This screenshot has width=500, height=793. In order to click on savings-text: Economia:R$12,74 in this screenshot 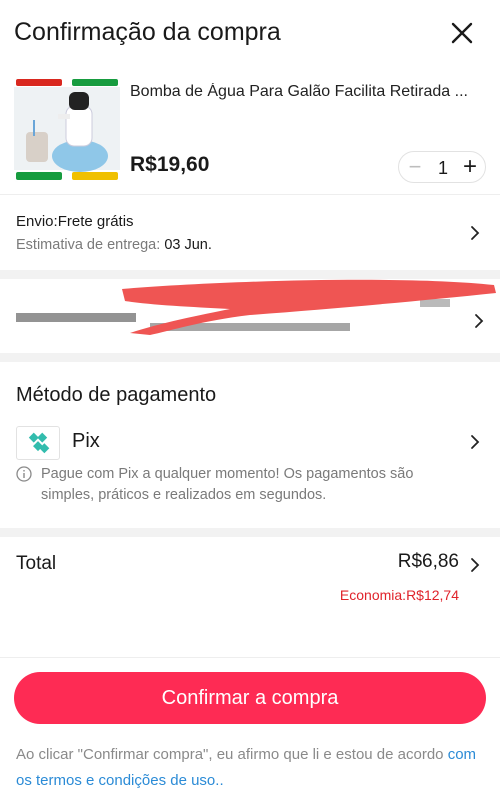, I will do `click(399, 595)`.